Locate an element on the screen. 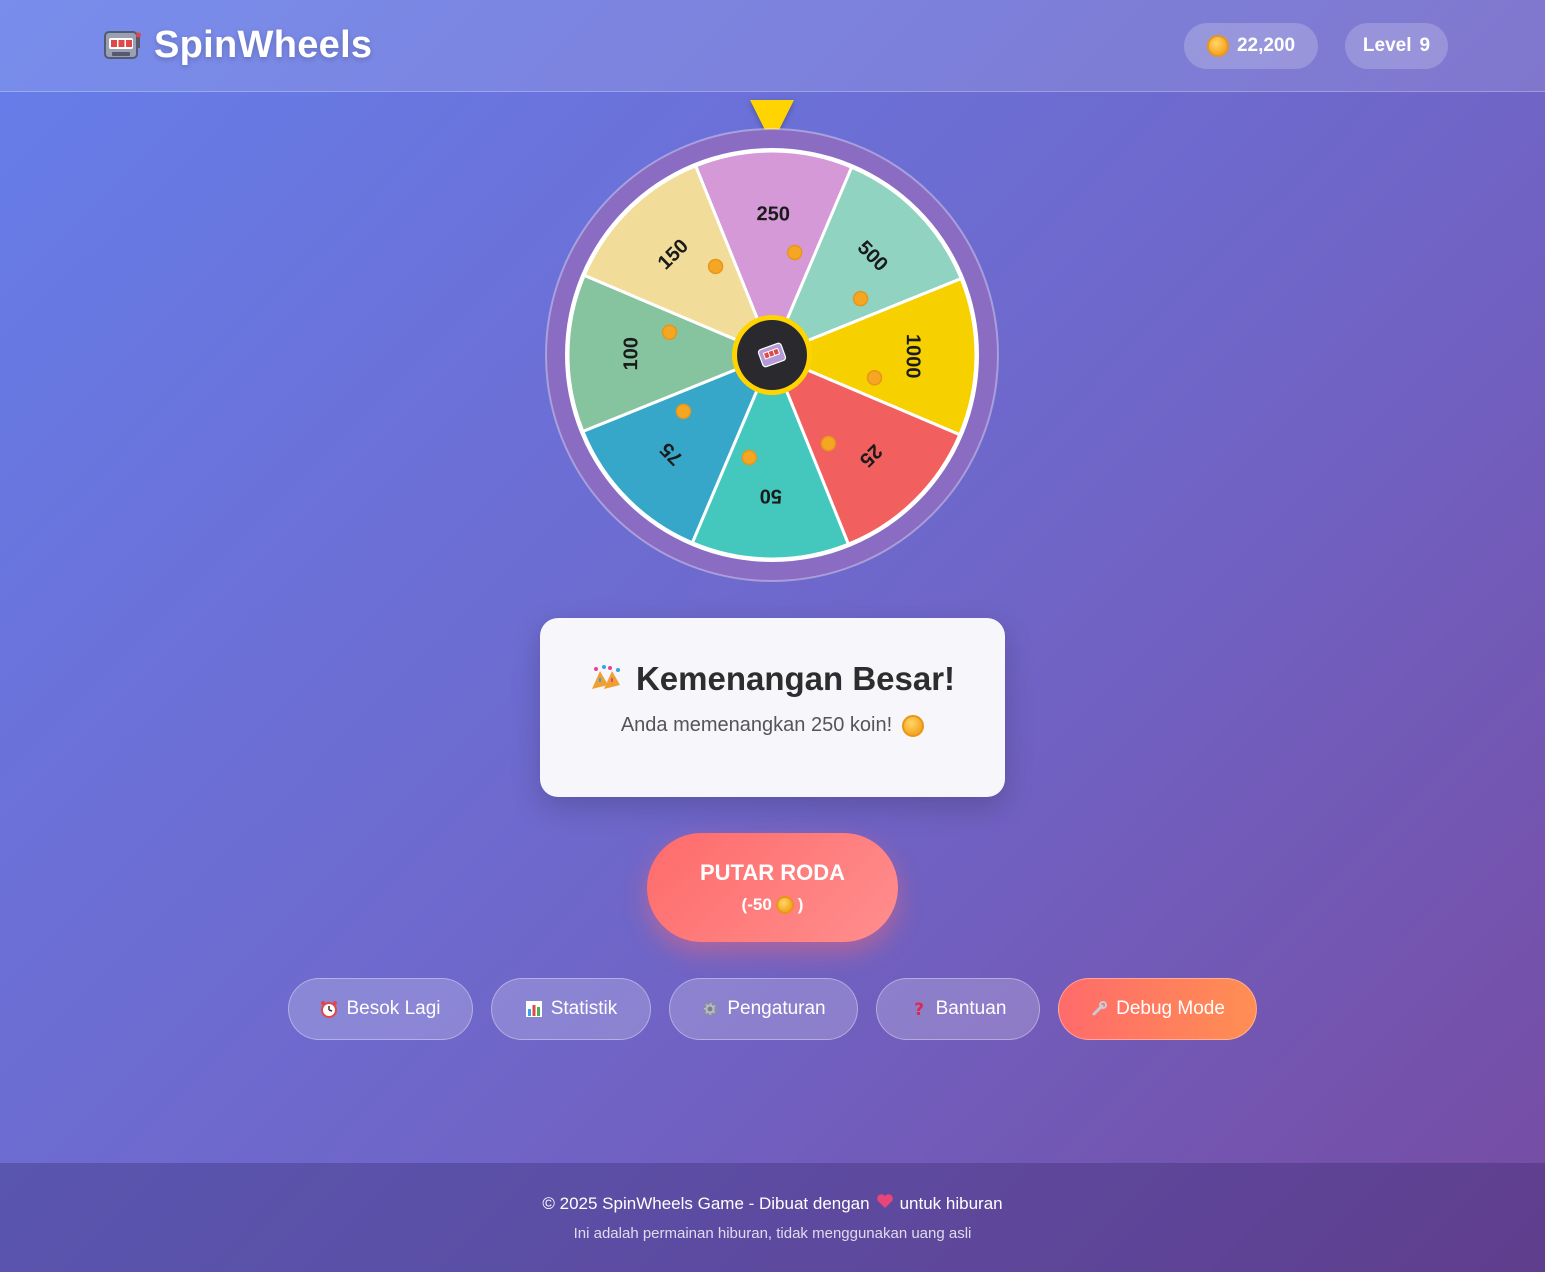 Image resolution: width=1545 pixels, height=1272 pixels. statistik-button: Statistik is located at coordinates (571, 1009).